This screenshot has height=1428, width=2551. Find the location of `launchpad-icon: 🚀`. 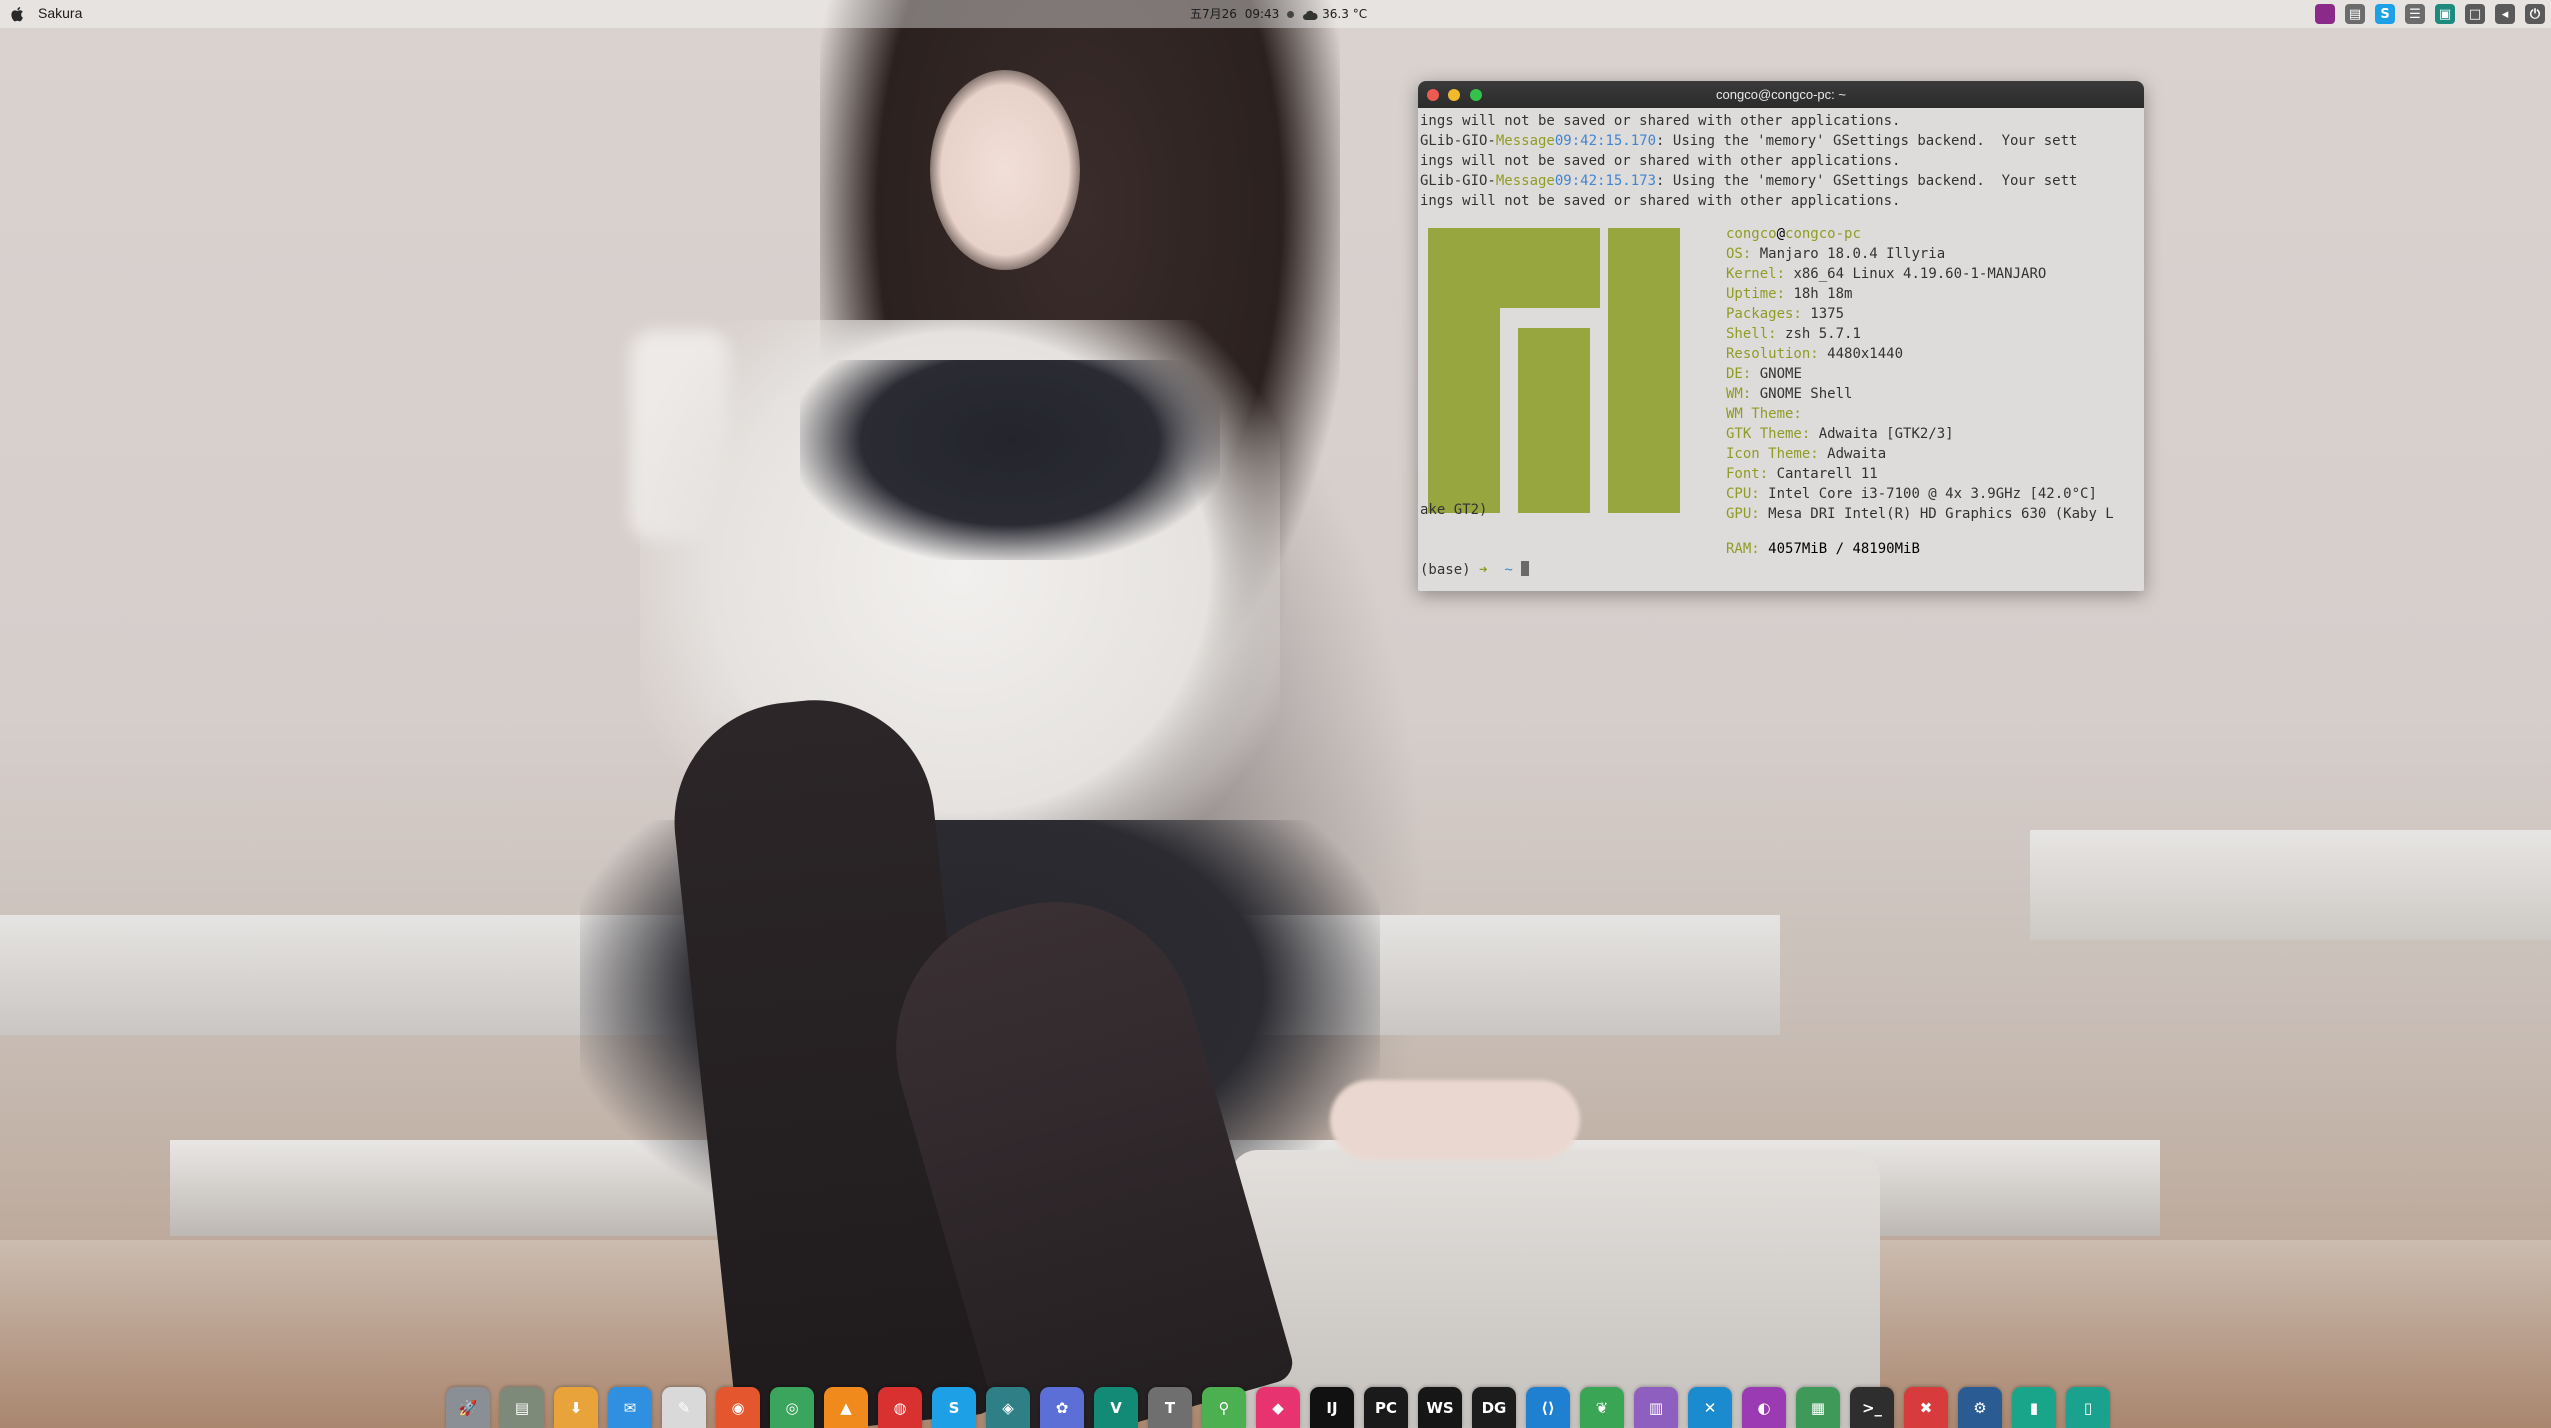

launchpad-icon: 🚀 is located at coordinates (468, 1407).